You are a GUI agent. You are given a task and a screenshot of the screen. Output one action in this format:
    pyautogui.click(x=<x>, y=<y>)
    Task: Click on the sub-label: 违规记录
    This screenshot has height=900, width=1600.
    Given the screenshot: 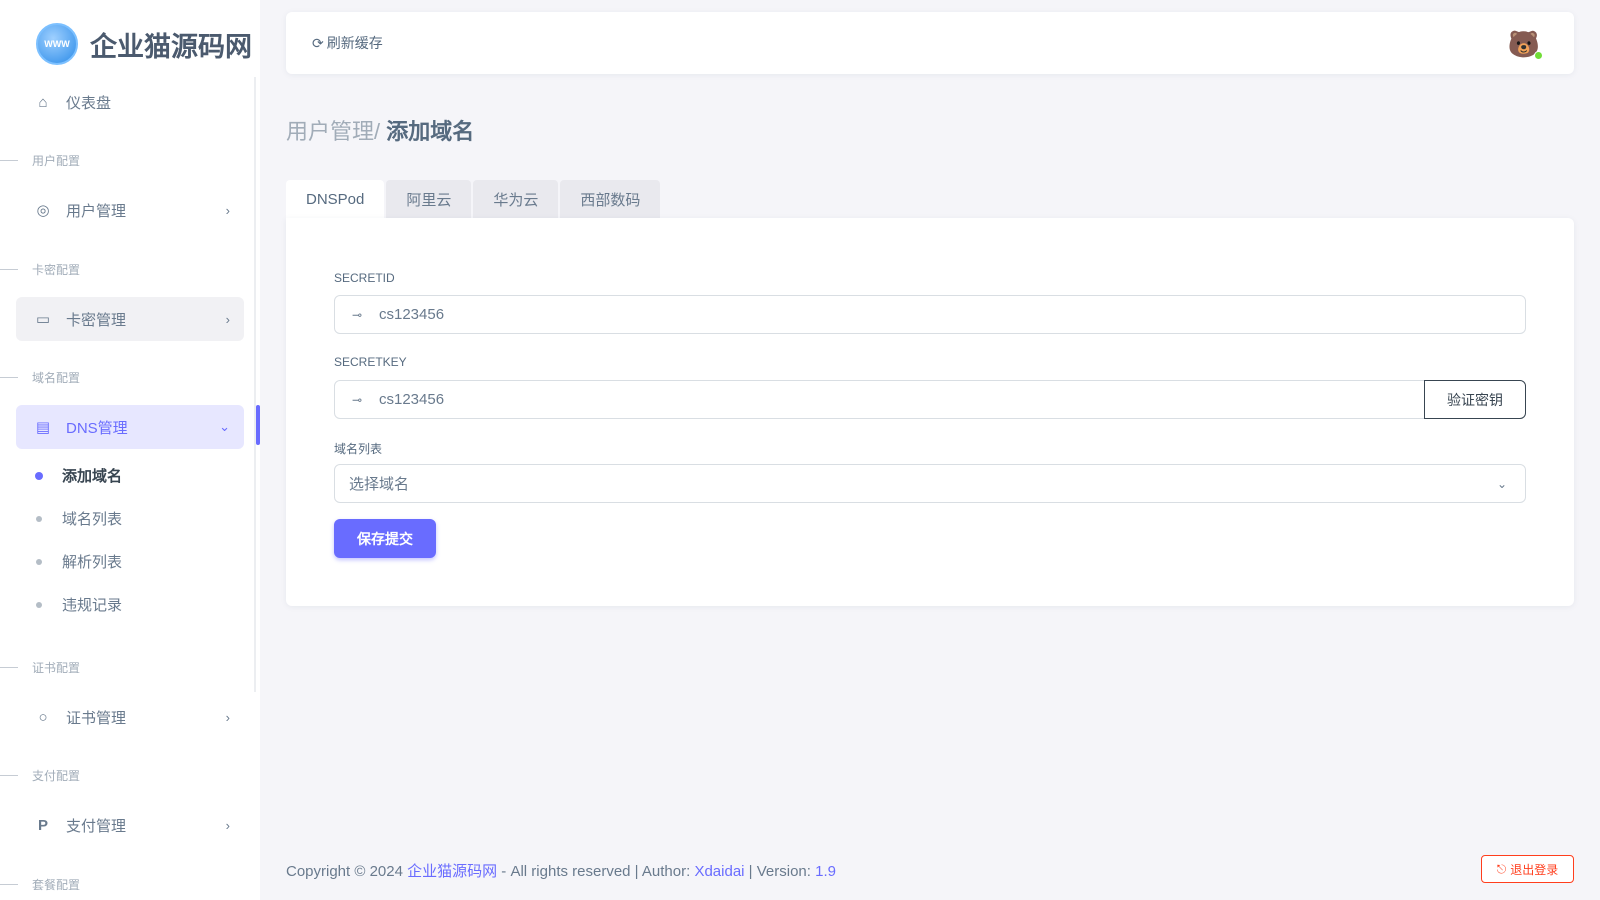 What is the action you would take?
    pyautogui.click(x=92, y=605)
    